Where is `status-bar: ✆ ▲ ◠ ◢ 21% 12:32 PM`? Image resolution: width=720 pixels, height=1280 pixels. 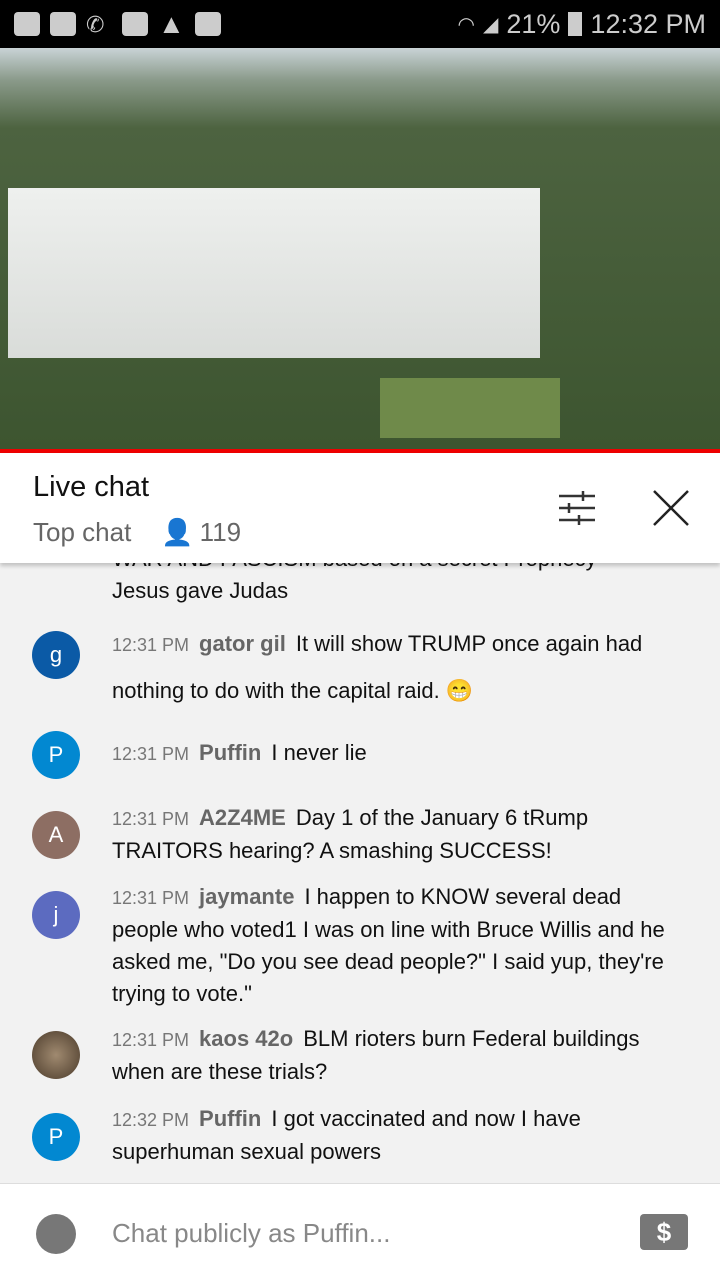 status-bar: ✆ ▲ ◠ ◢ 21% 12:32 PM is located at coordinates (360, 24).